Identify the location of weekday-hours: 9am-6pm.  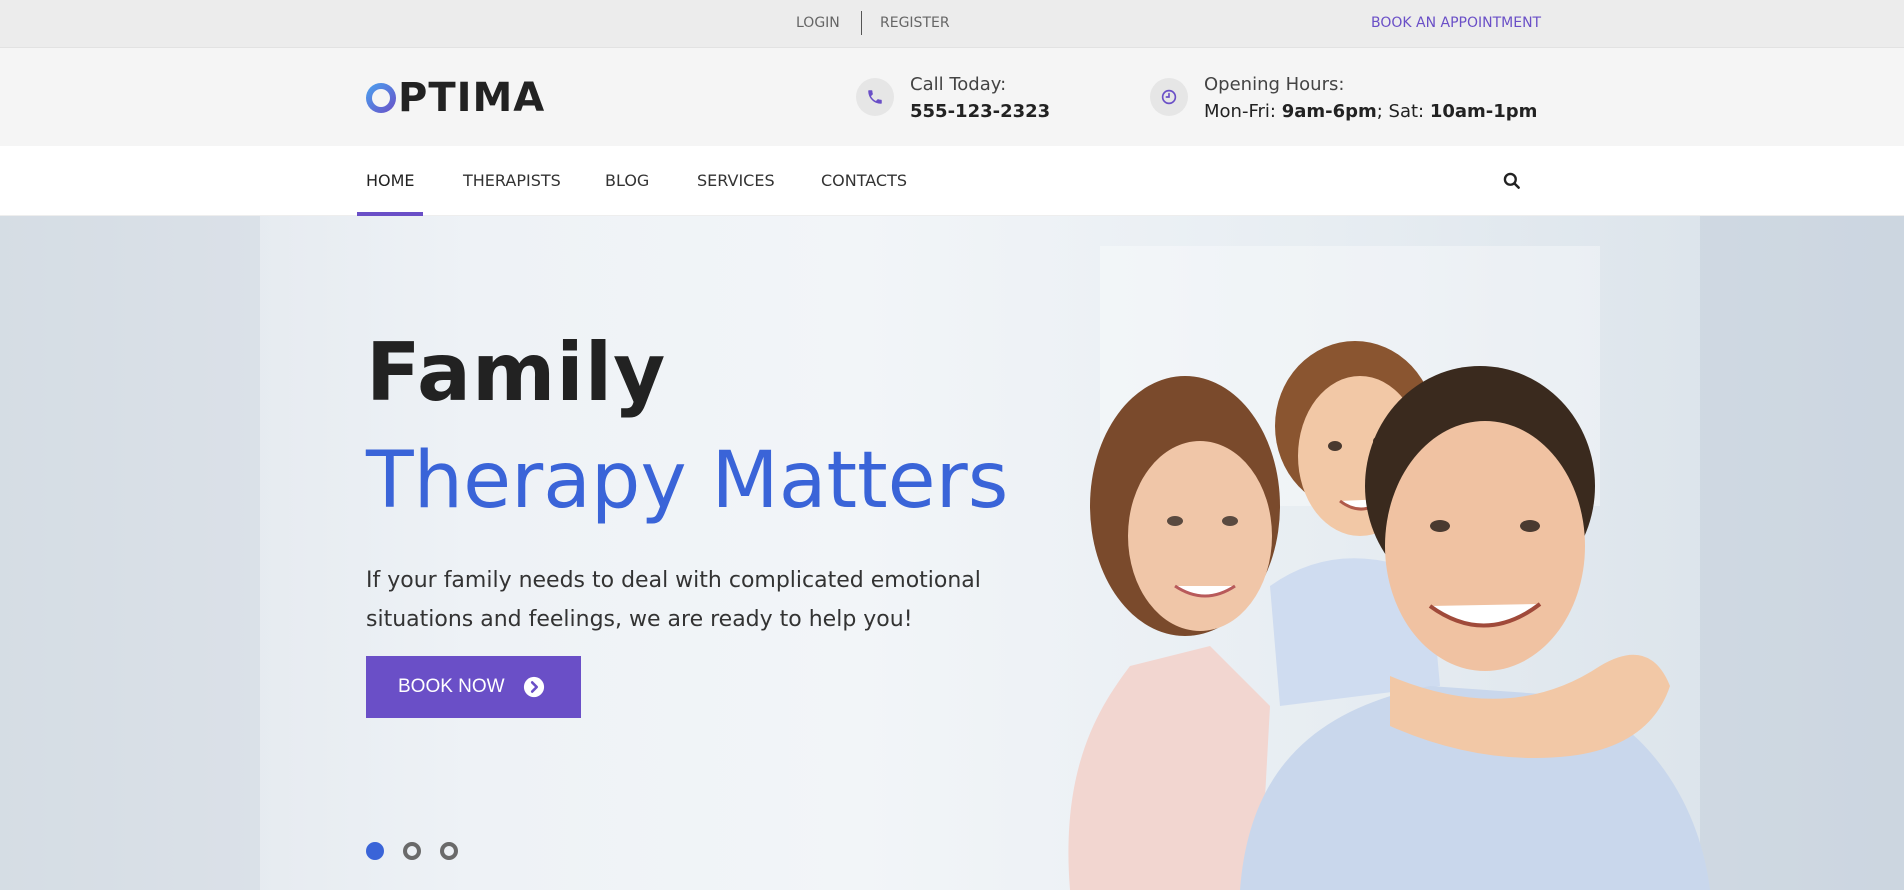
(1329, 111).